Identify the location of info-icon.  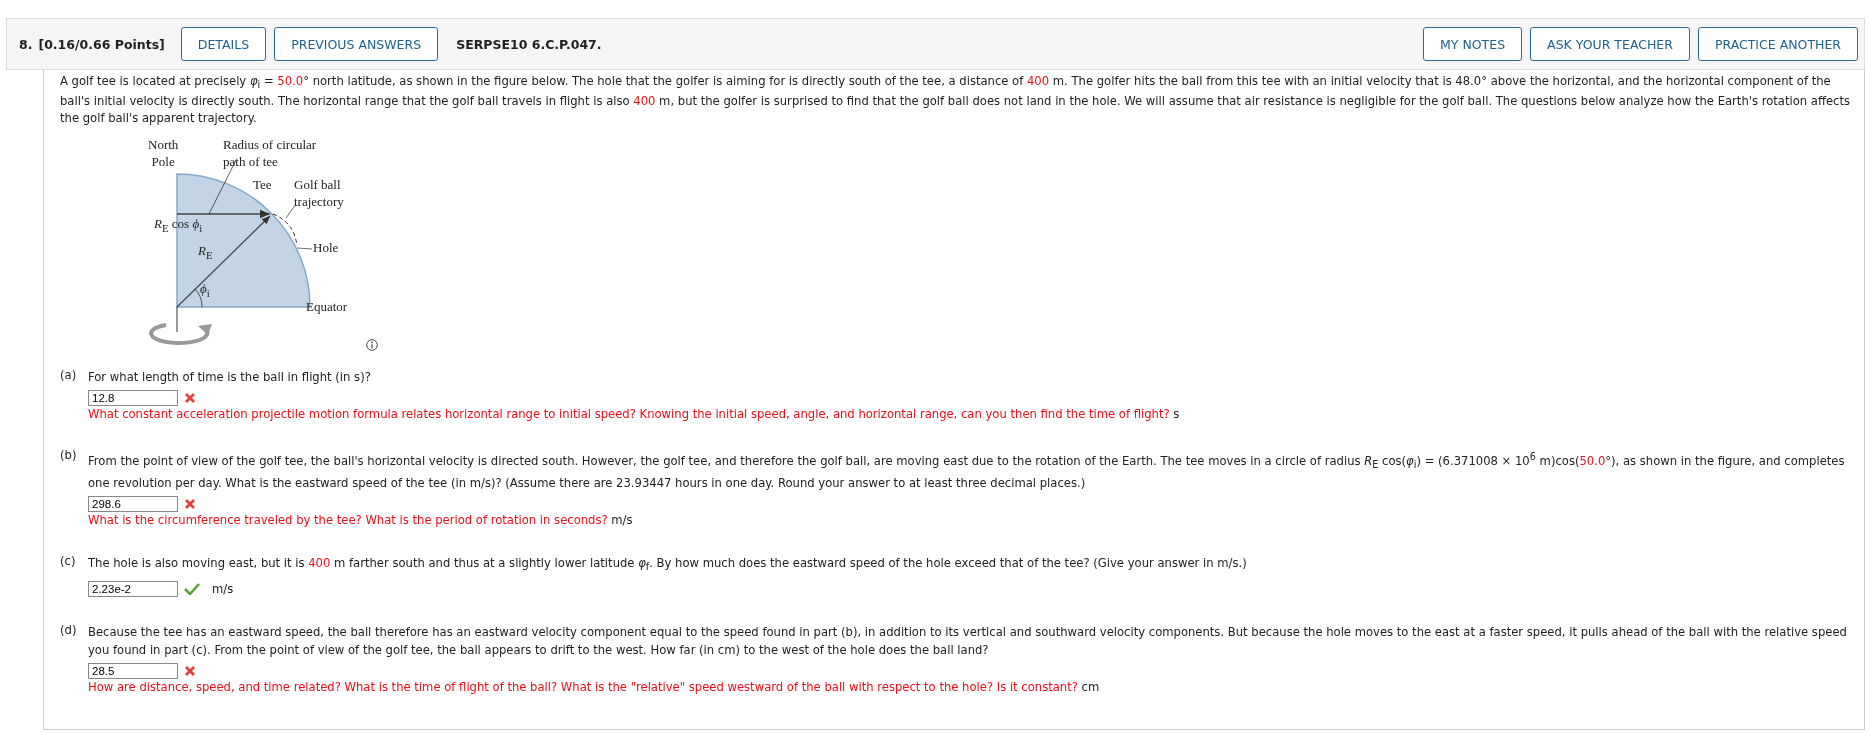
(372, 345).